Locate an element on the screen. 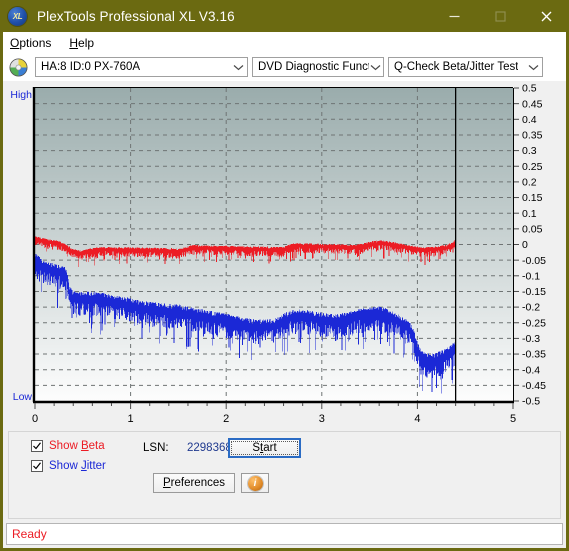 This screenshot has height=551, width=569. y-axis-tick-label: -0.35 is located at coordinates (534, 355).